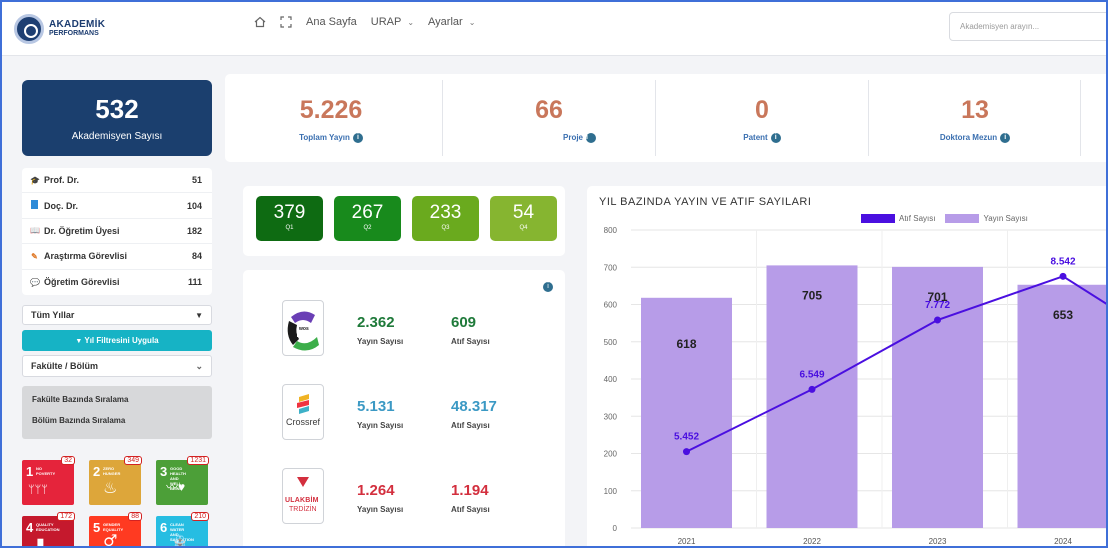  I want to click on academic-count-value: 532, so click(117, 109).